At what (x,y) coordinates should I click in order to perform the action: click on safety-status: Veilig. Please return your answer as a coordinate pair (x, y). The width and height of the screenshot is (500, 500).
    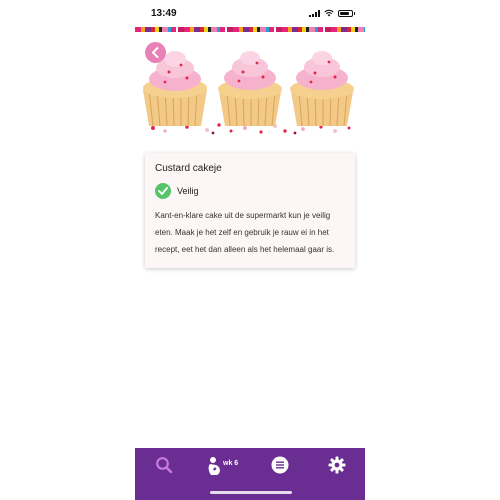
    Looking at the image, I should click on (250, 191).